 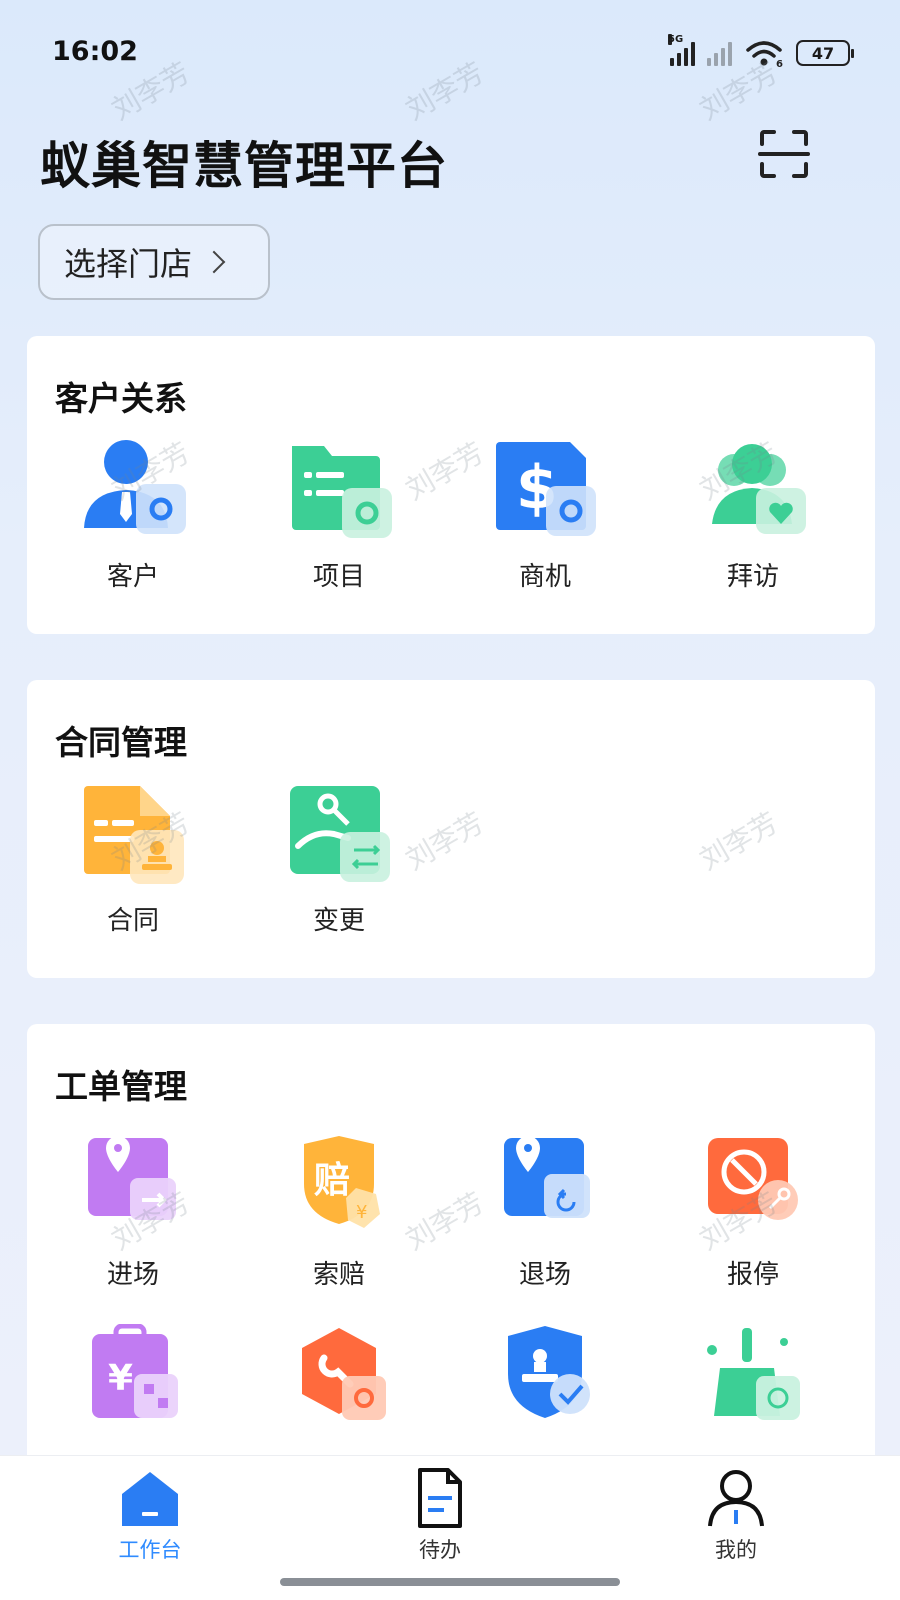 I want to click on chevron-right-icon, so click(x=214, y=262).